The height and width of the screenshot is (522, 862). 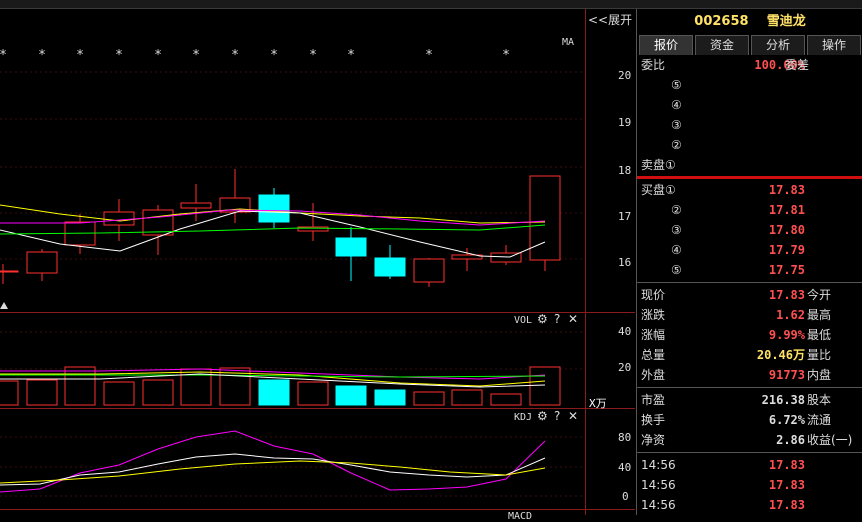 What do you see at coordinates (830, 440) in the screenshot?
I see `stat2-label-right: 收益(一)` at bounding box center [830, 440].